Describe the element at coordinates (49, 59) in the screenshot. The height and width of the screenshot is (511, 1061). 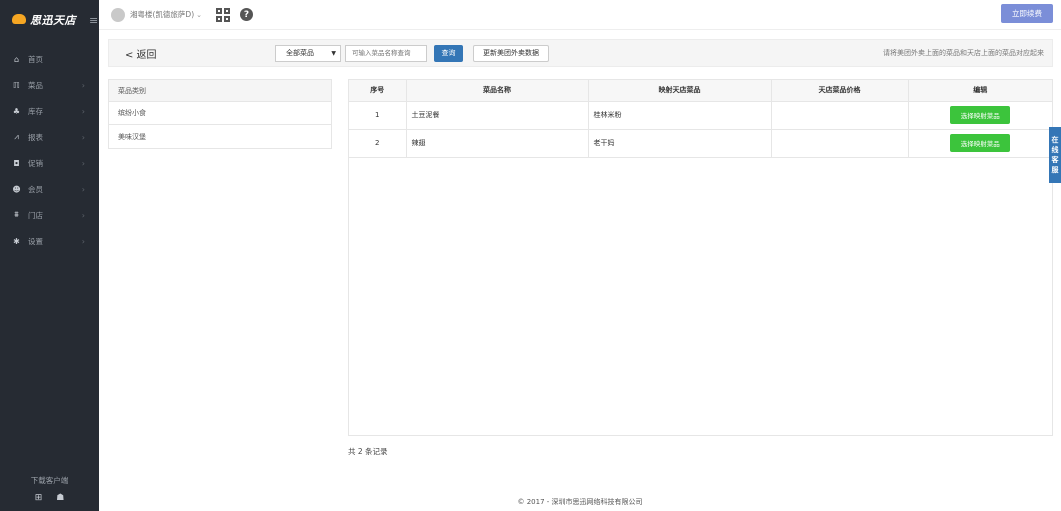
I see `sidebar-item-home: ⌂ 首页` at that location.